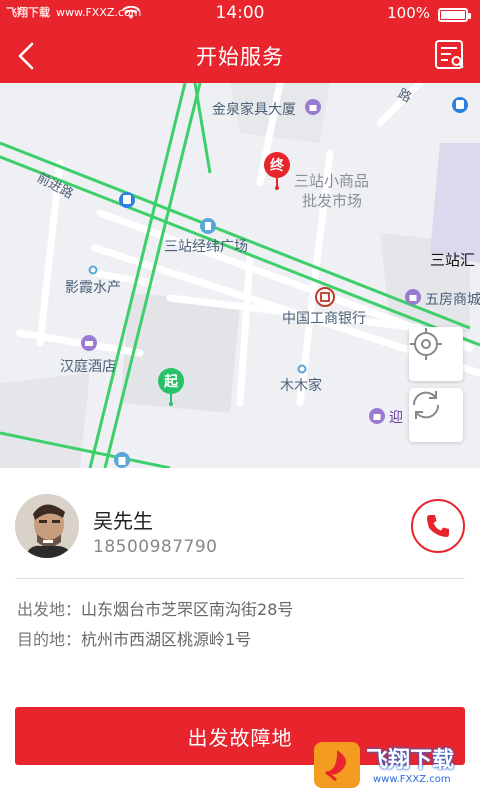 The width and height of the screenshot is (480, 800). I want to click on phone-icon, so click(438, 526).